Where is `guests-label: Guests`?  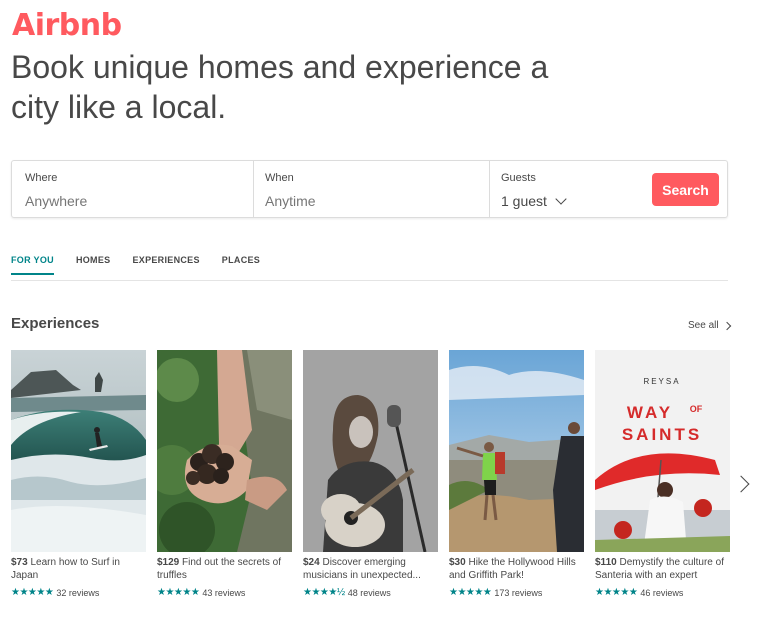
guests-label: Guests is located at coordinates (518, 178).